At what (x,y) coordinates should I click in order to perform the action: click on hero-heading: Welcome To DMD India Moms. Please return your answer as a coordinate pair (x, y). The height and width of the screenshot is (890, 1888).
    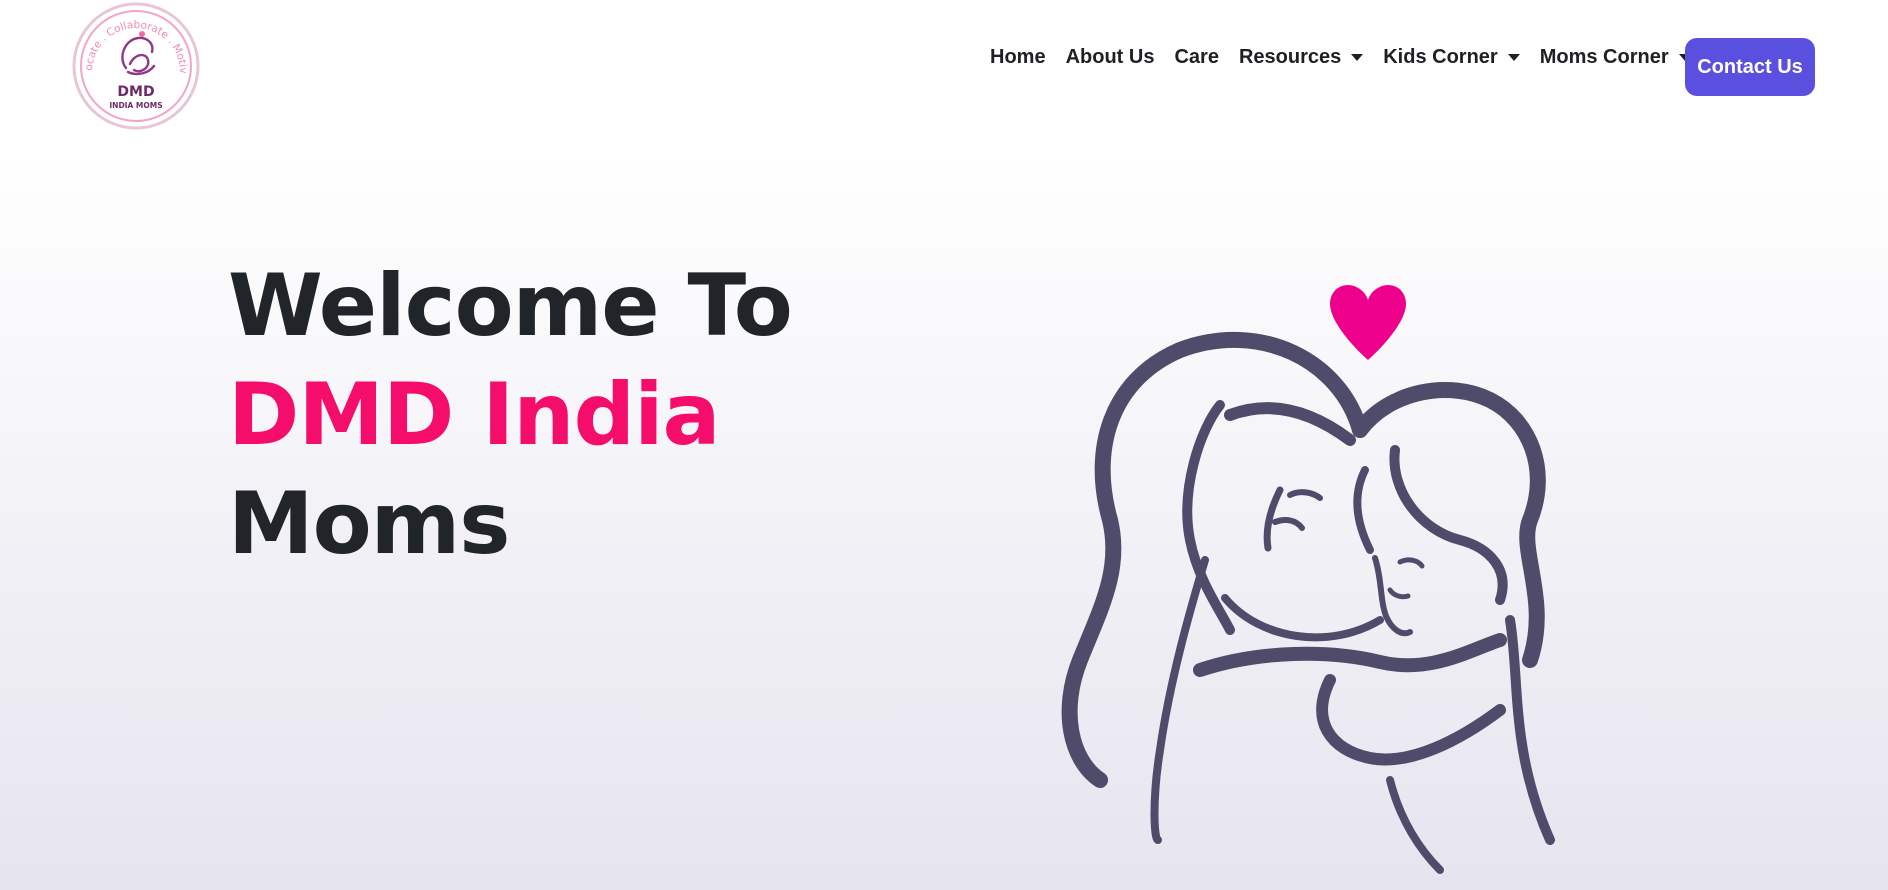
    Looking at the image, I should click on (510, 415).